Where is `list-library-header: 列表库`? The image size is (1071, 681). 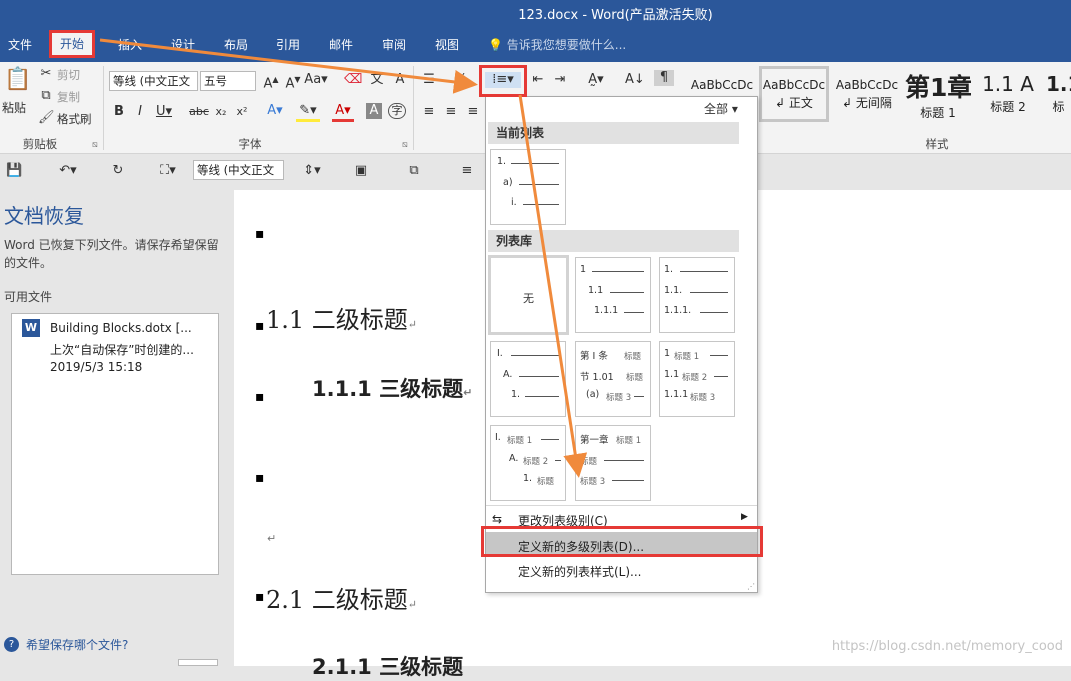
list-library-header: 列表库 is located at coordinates (613, 241).